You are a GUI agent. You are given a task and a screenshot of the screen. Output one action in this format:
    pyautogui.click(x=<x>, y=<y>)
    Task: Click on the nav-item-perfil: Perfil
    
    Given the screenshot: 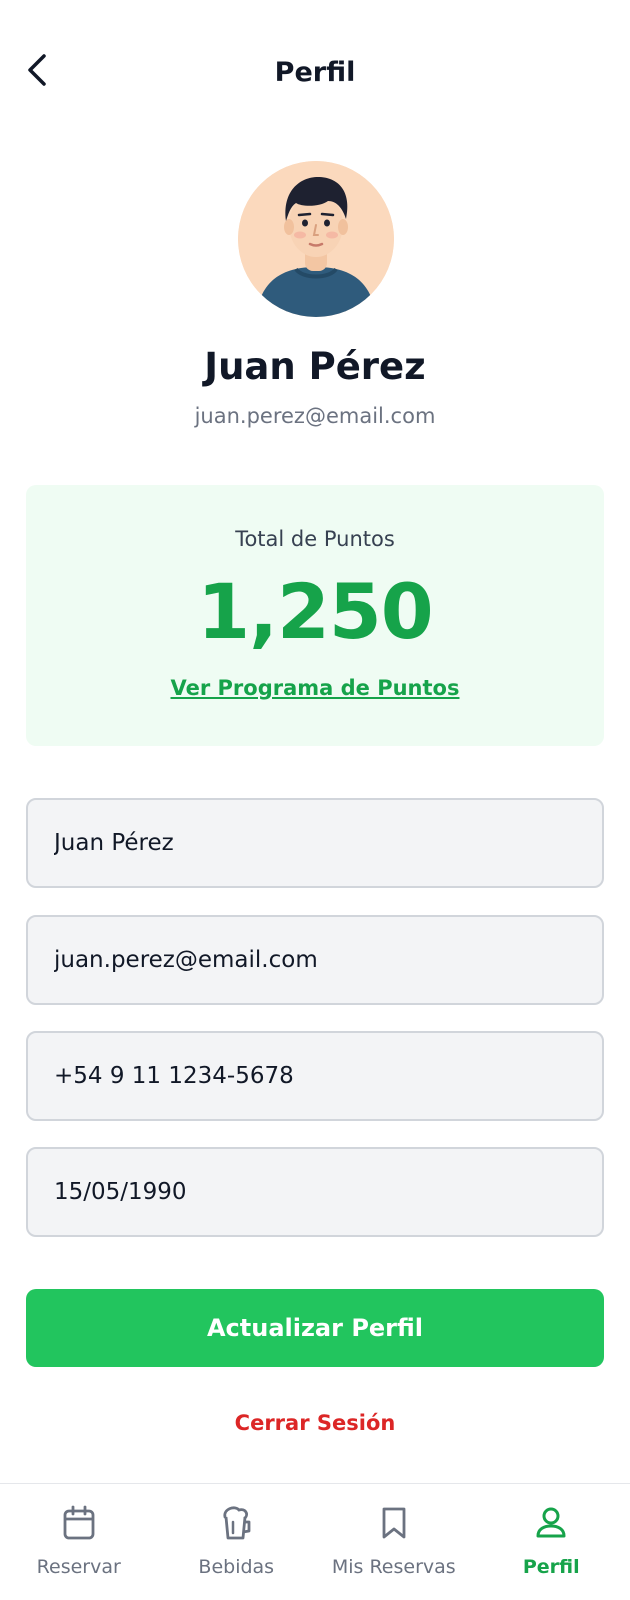 What is the action you would take?
    pyautogui.click(x=551, y=1542)
    